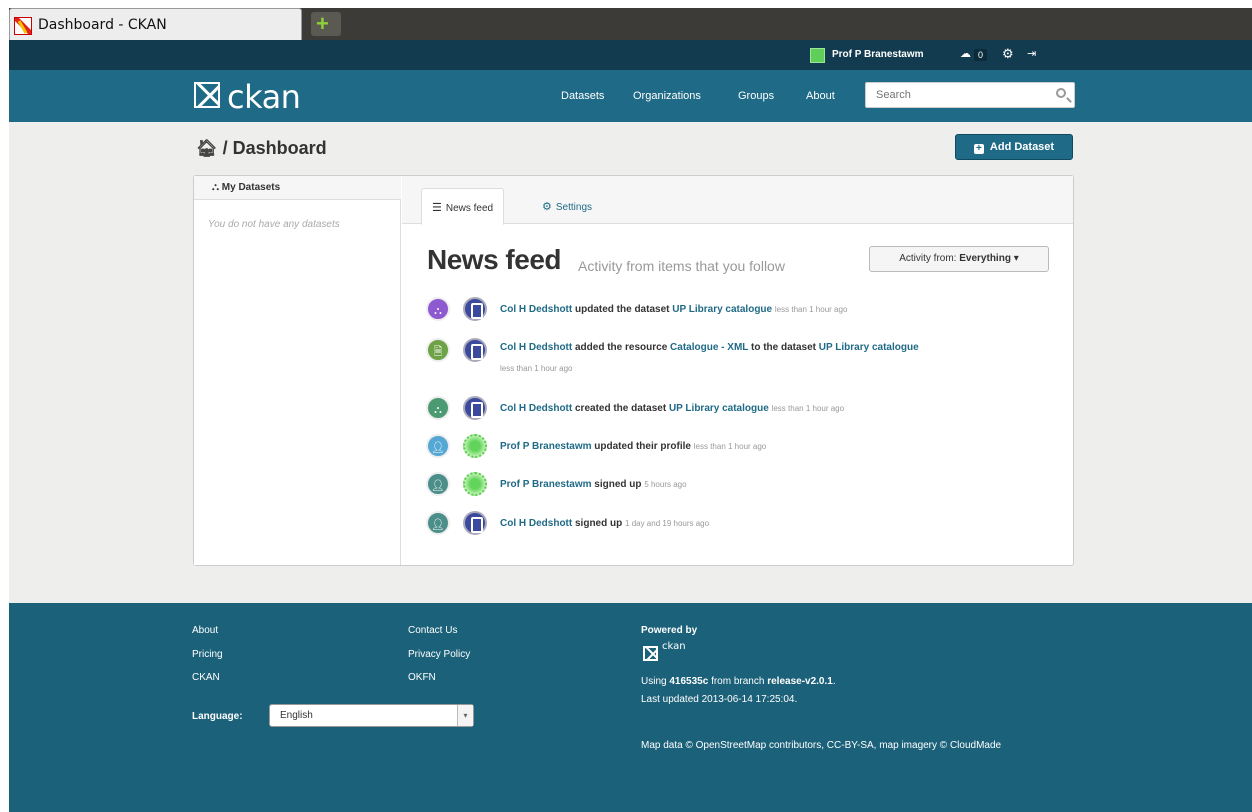 The width and height of the screenshot is (1252, 812). Describe the element at coordinates (674, 646) in the screenshot. I see `footer-logo-text: ckan` at that location.